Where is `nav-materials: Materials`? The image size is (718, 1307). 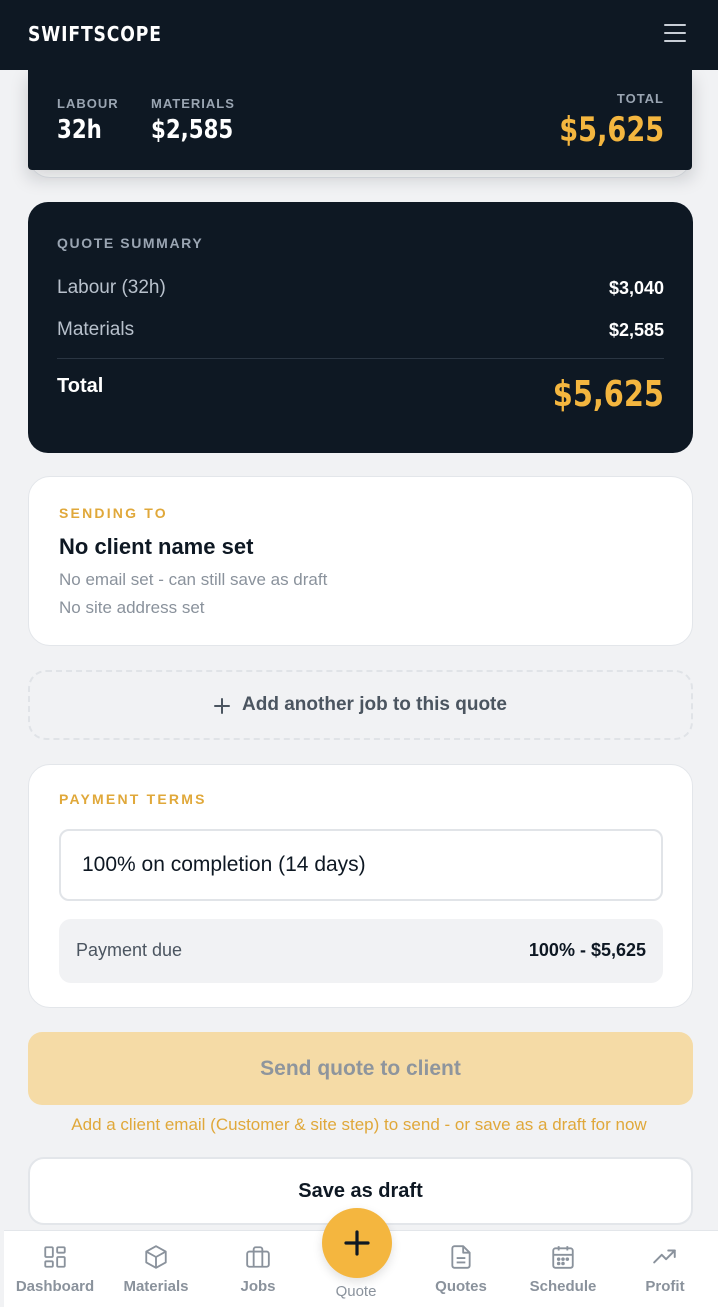 nav-materials: Materials is located at coordinates (156, 1269).